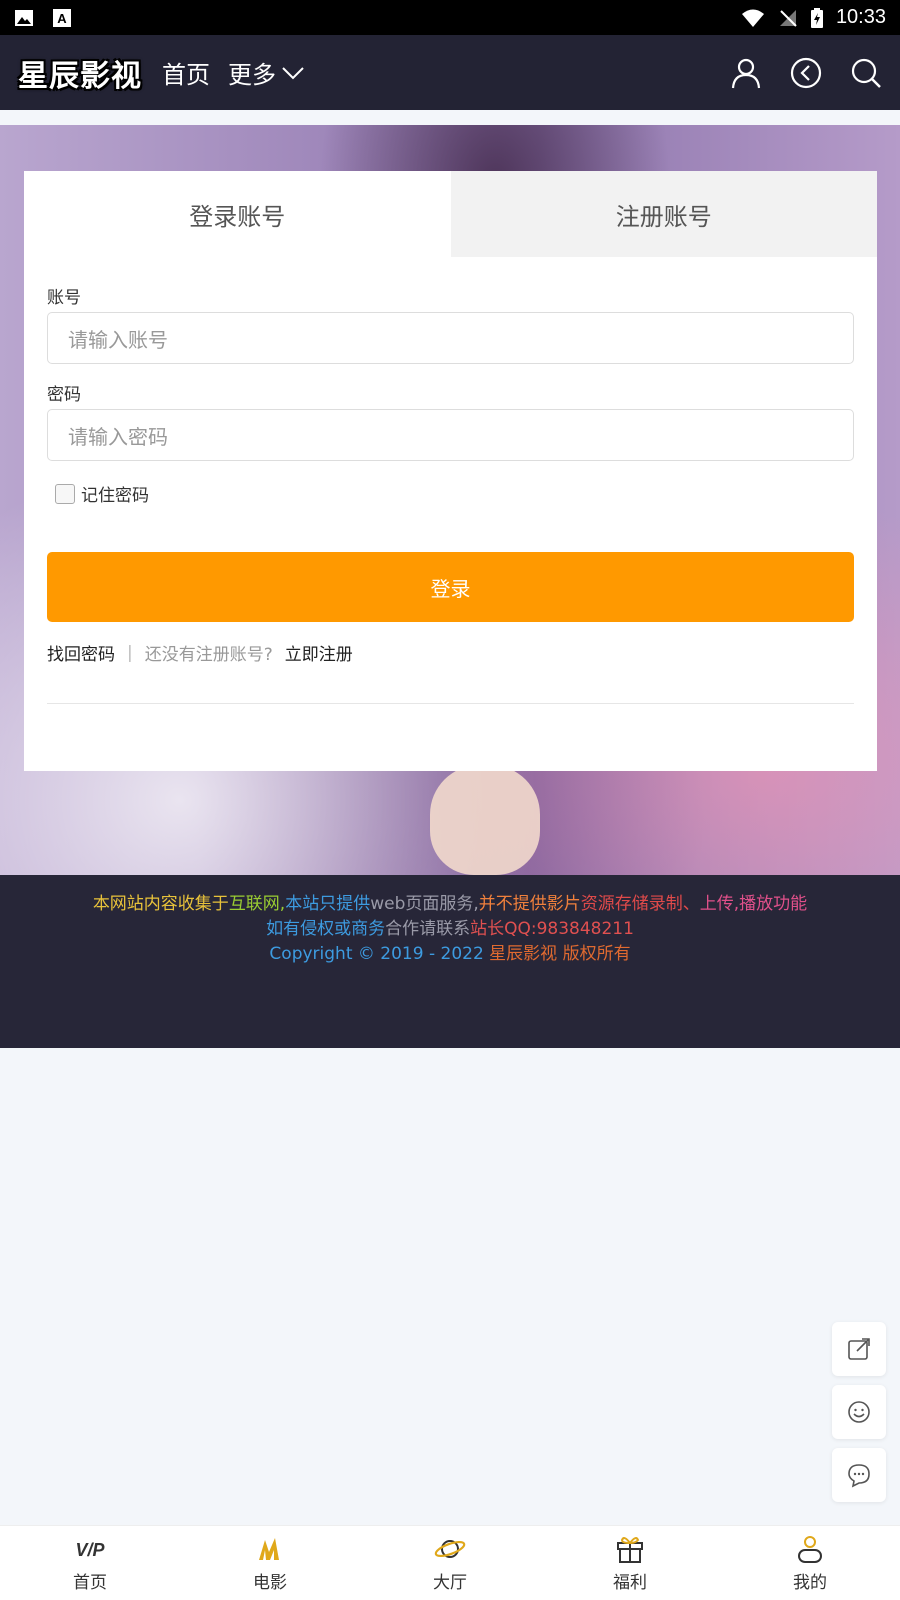 Image resolution: width=900 pixels, height=1600 pixels. I want to click on chevron-down-icon, so click(293, 72).